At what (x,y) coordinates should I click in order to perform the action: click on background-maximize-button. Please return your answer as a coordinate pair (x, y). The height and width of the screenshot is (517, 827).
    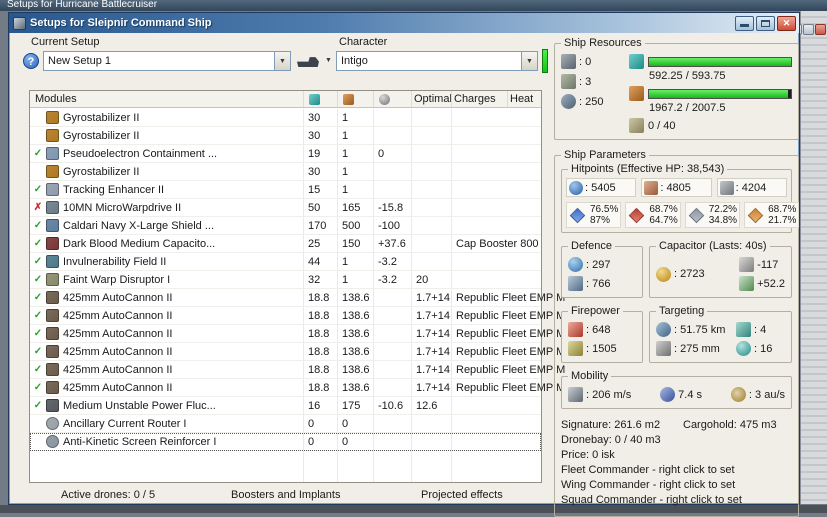
    Looking at the image, I should click on (808, 29).